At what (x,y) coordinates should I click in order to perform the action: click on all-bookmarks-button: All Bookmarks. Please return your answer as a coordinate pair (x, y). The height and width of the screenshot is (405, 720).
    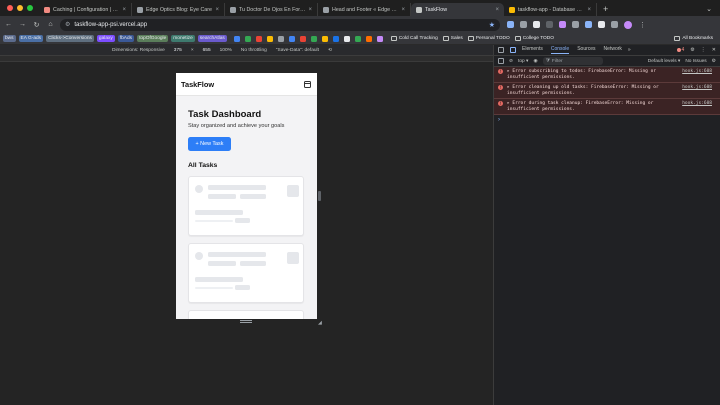
    Looking at the image, I should click on (695, 38).